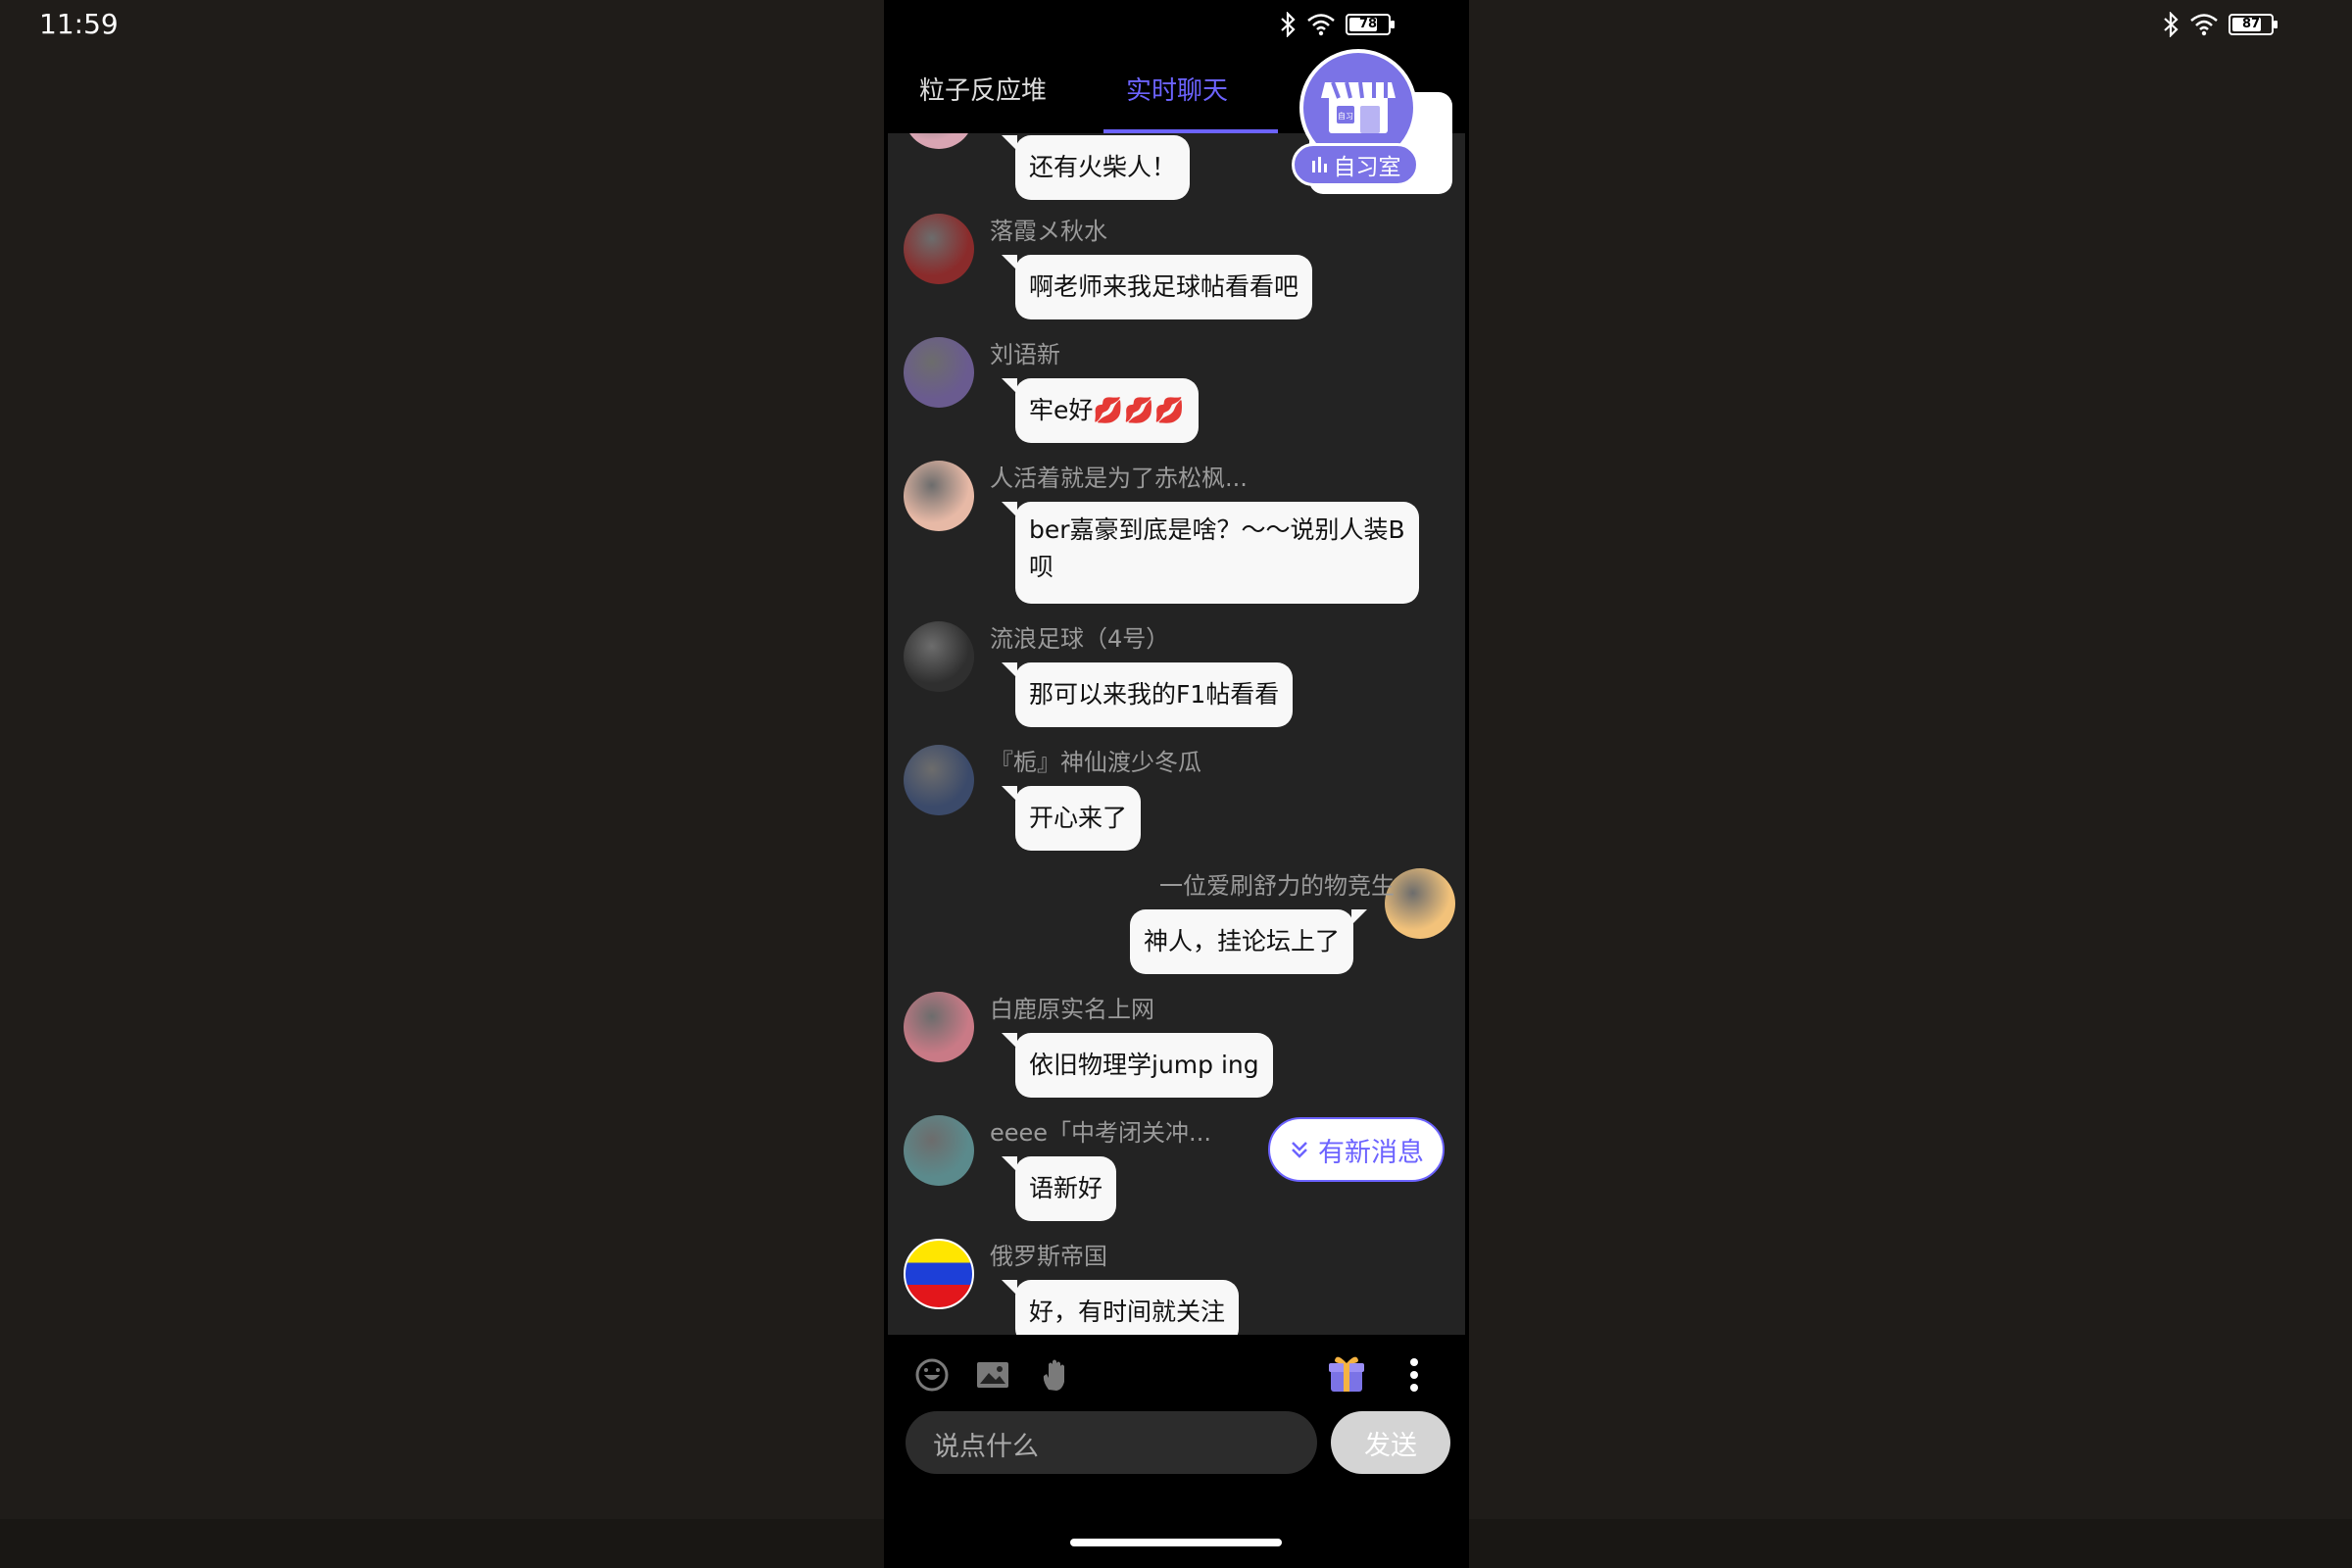  What do you see at coordinates (1072, 1009) in the screenshot?
I see `username: 白鹿原实名上网` at bounding box center [1072, 1009].